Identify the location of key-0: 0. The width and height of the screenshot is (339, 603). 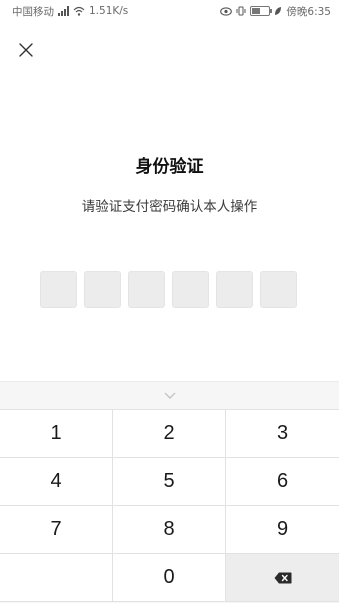
(169, 578).